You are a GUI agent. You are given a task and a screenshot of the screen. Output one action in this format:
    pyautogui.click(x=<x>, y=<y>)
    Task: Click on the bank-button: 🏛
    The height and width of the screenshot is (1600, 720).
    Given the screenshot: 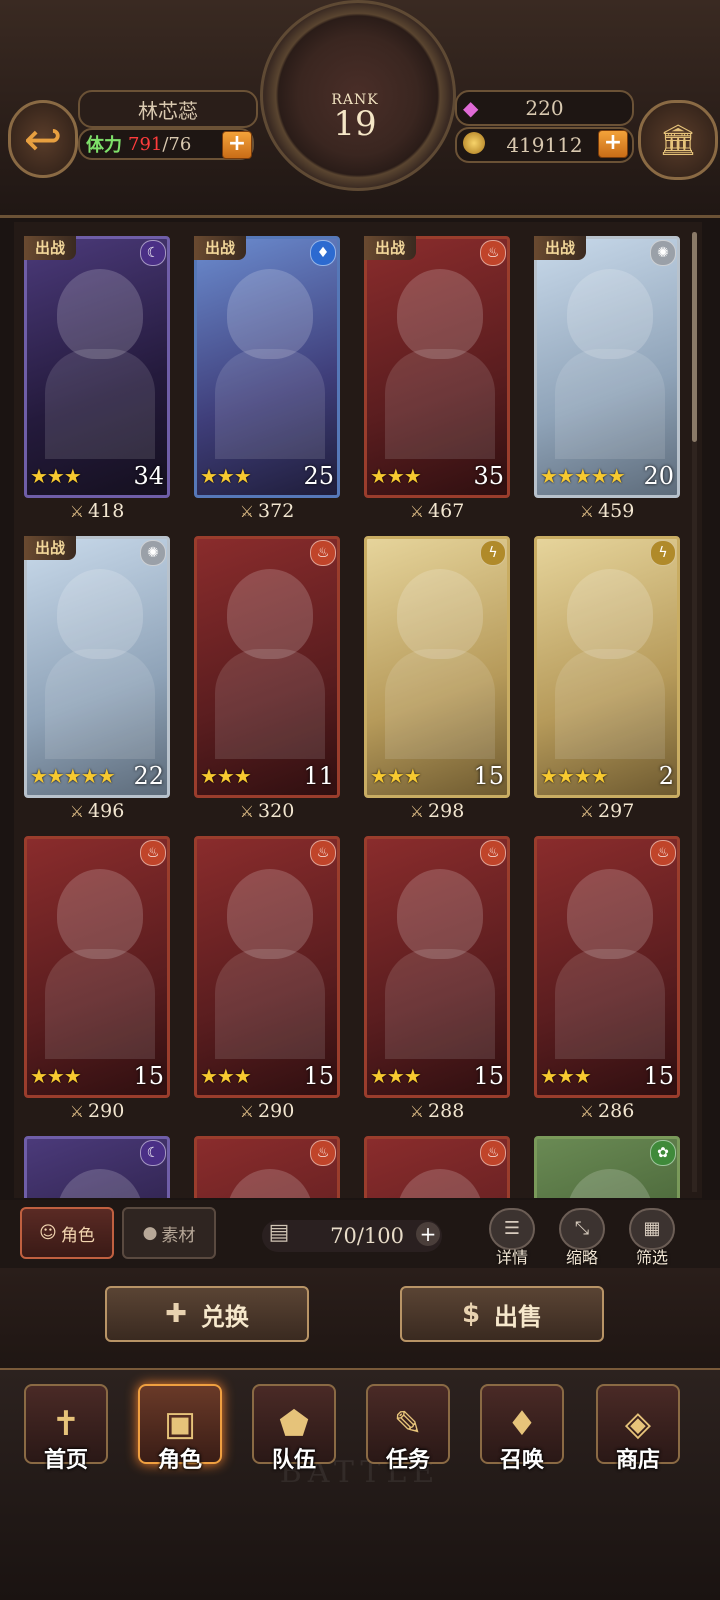 What is the action you would take?
    pyautogui.click(x=678, y=140)
    